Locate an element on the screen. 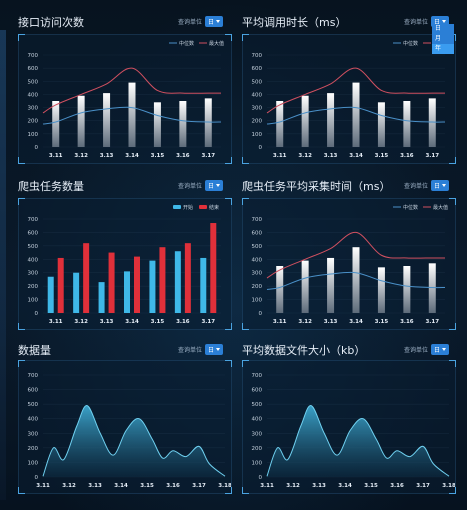  x-tick-label: 3.15 is located at coordinates (158, 322).